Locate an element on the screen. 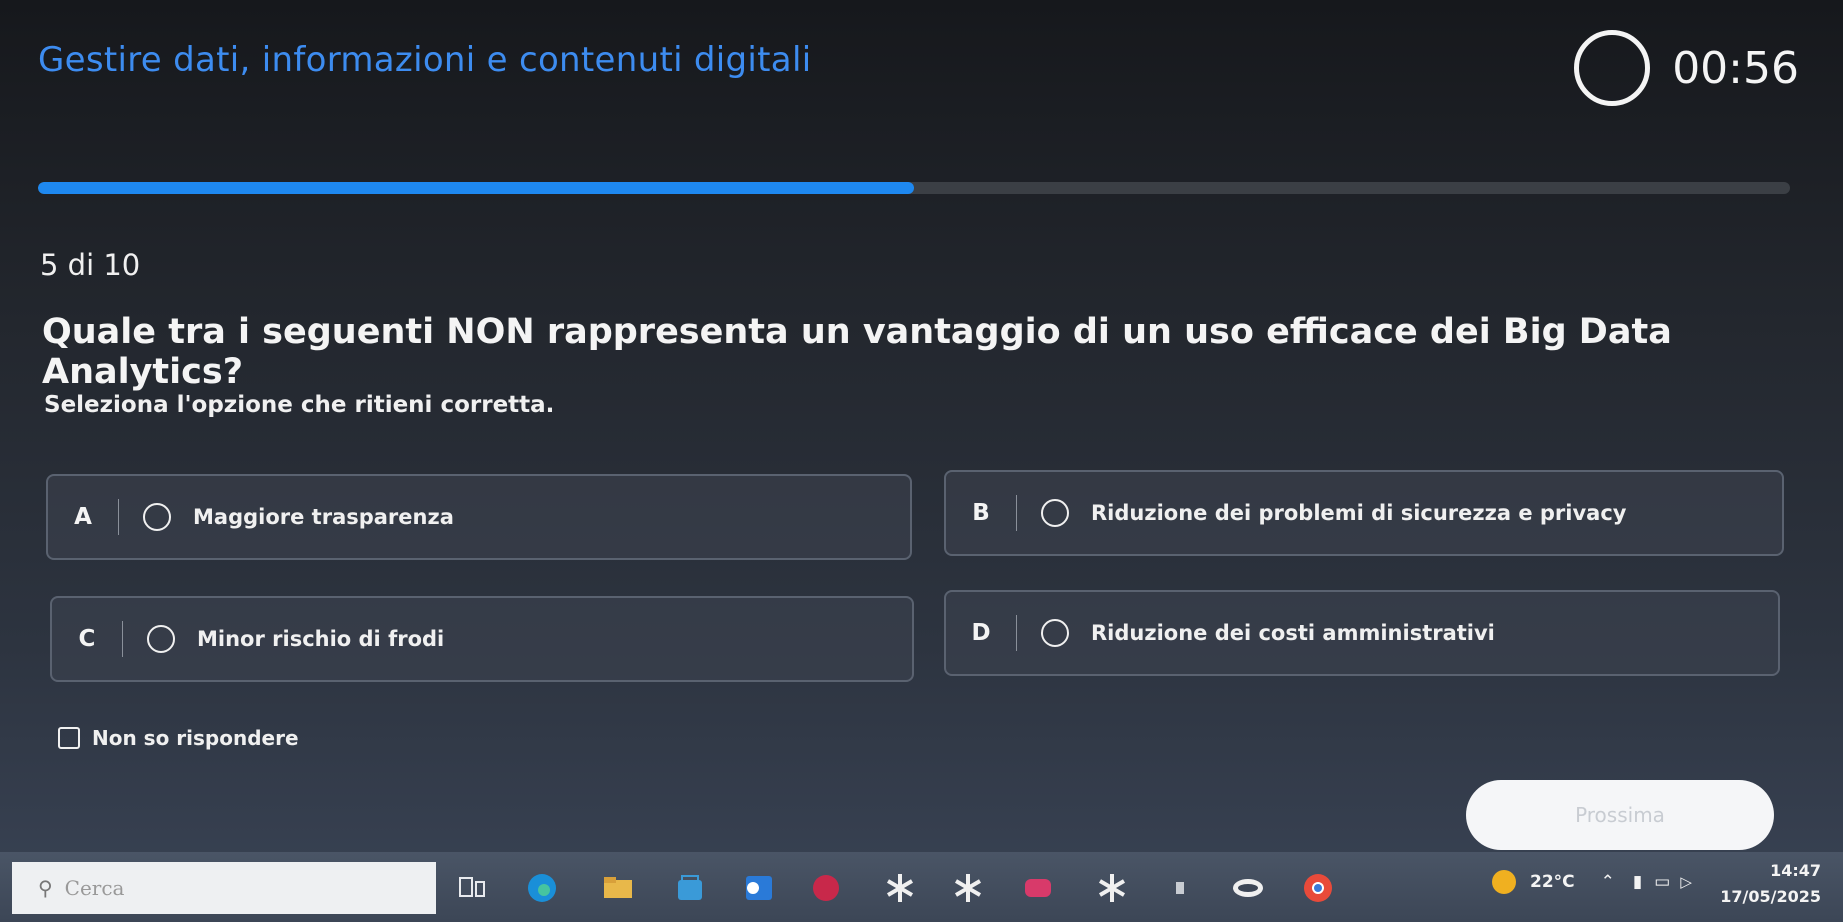  network-icon: ▭ is located at coordinates (1662, 882).